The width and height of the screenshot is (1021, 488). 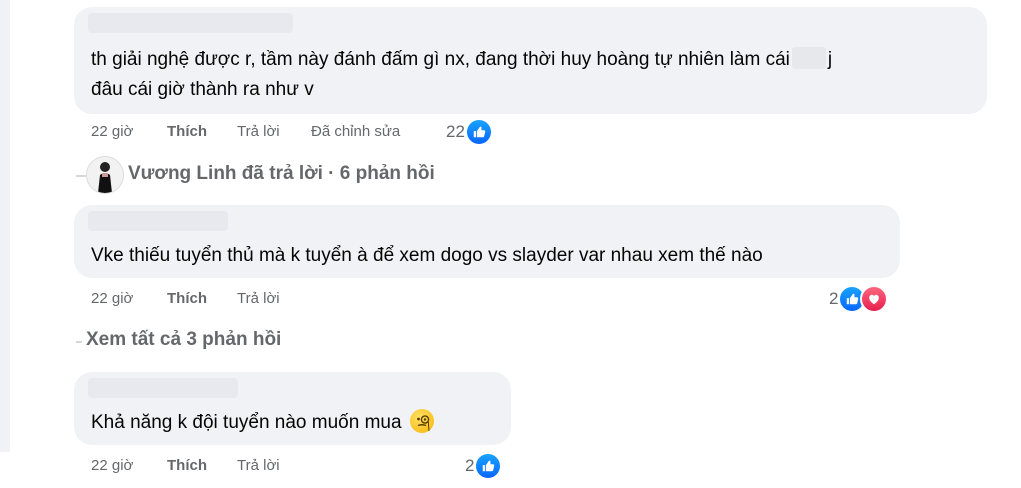 I want to click on heart-icon, so click(x=874, y=299).